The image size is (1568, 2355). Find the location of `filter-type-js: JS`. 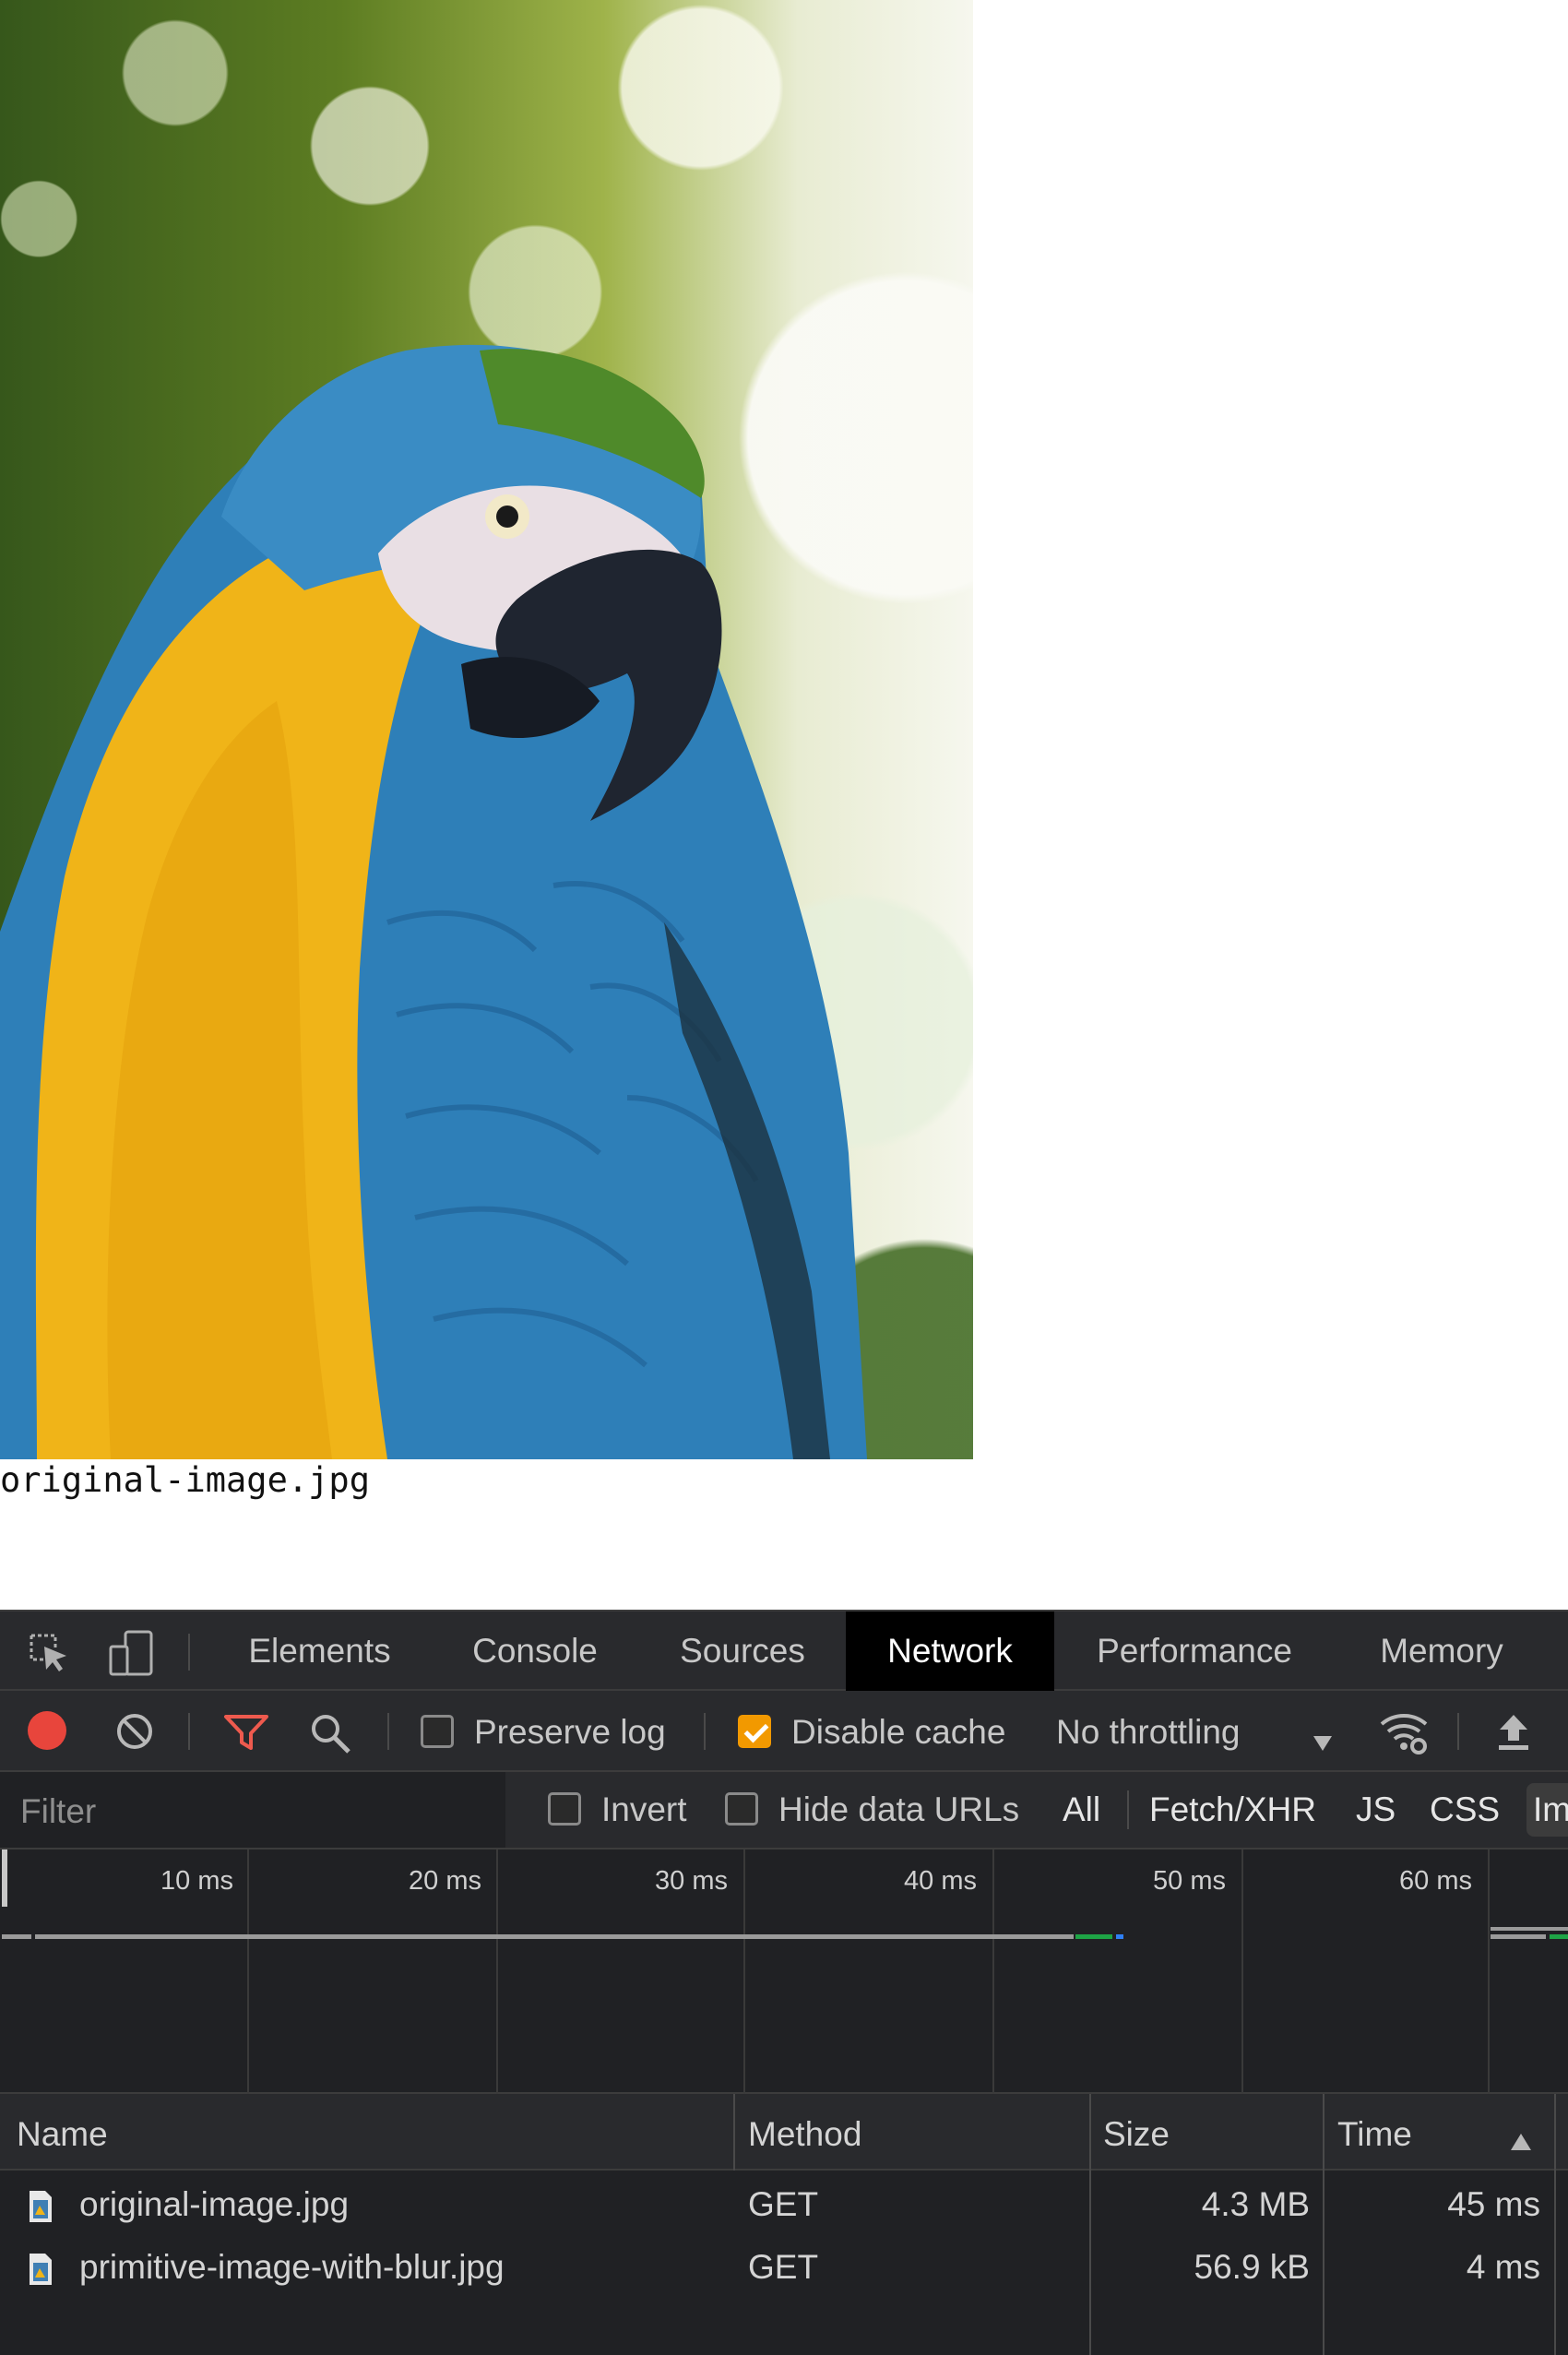

filter-type-js: JS is located at coordinates (1376, 1809).